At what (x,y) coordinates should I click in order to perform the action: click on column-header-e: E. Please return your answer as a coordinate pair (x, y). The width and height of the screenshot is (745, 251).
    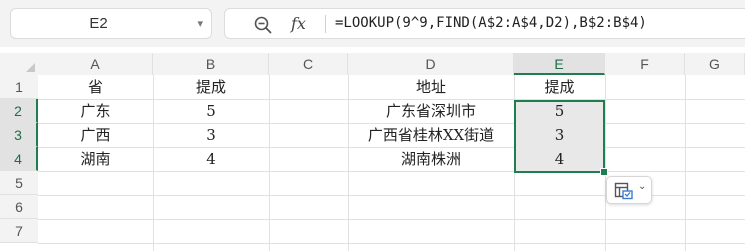
    Looking at the image, I should click on (559, 64).